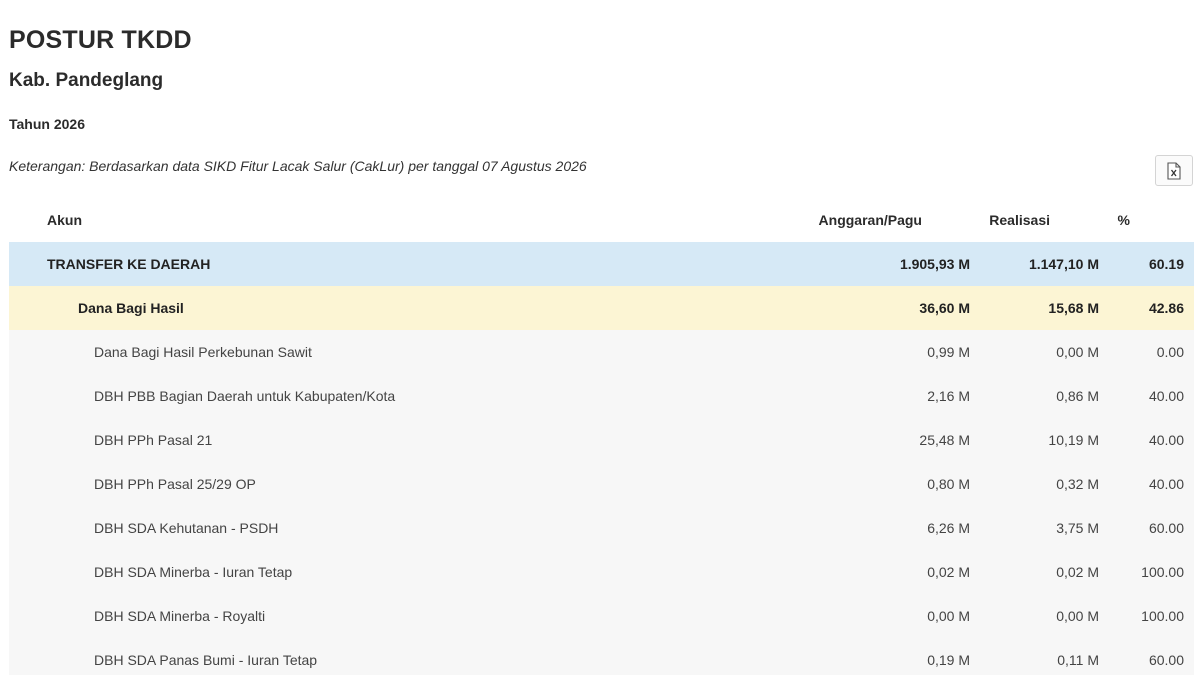 This screenshot has height=675, width=1200. What do you see at coordinates (193, 572) in the screenshot?
I see `row-akun: DBH SDA Minerba - Iuran Tetap` at bounding box center [193, 572].